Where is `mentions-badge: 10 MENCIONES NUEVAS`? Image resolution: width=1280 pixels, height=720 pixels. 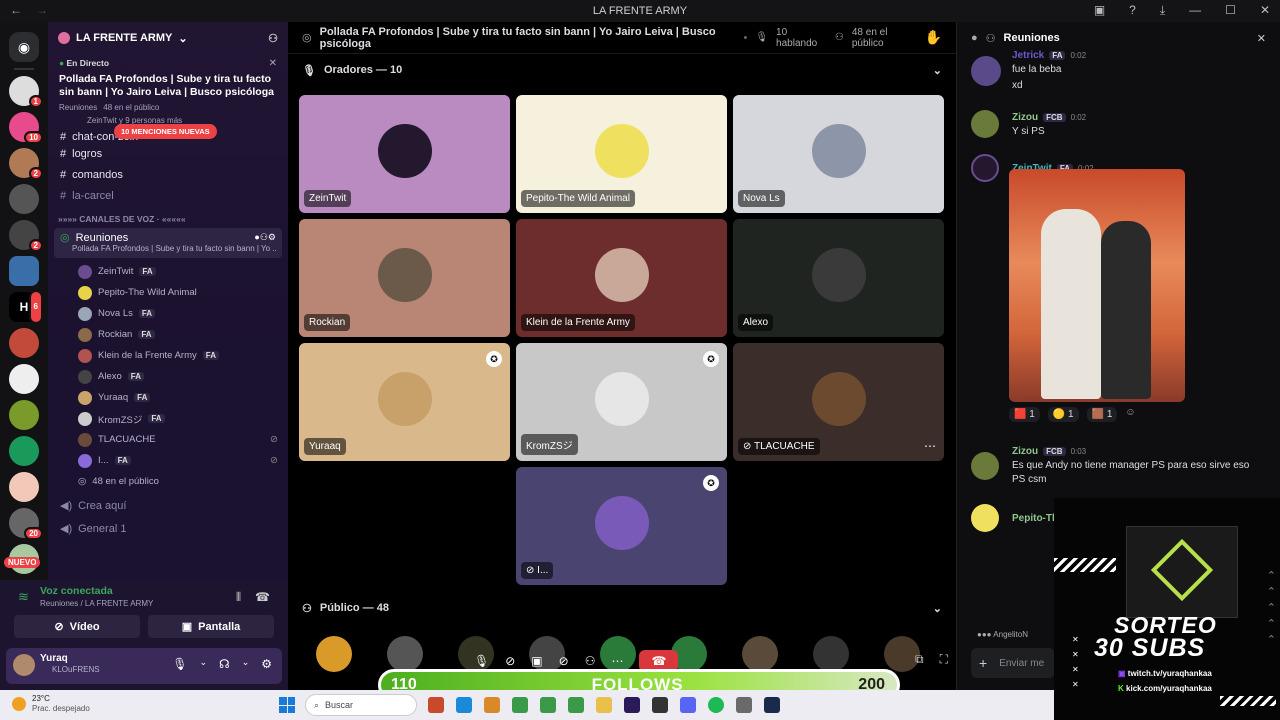 mentions-badge: 10 MENCIONES NUEVAS is located at coordinates (165, 131).